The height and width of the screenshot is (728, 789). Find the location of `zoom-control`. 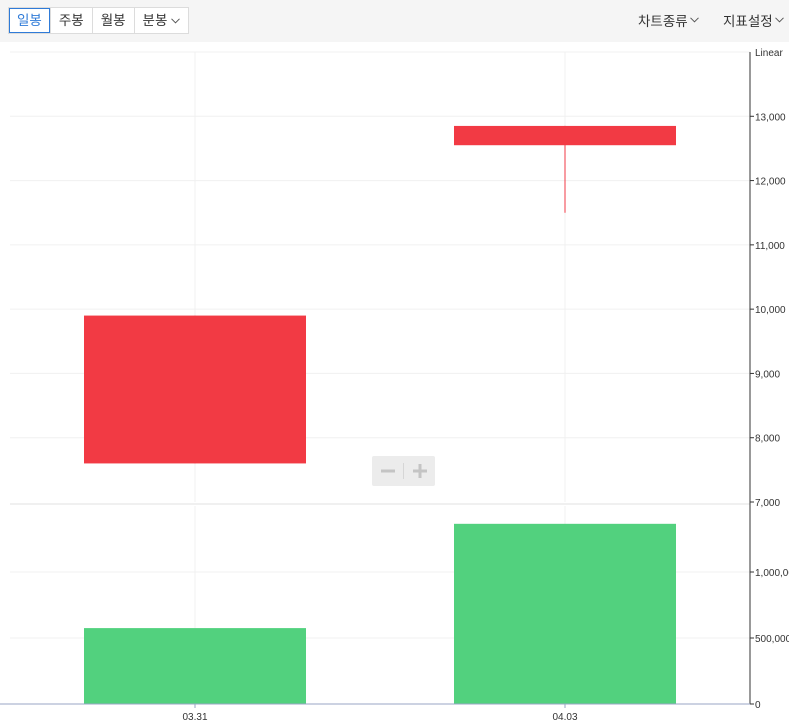

zoom-control is located at coordinates (403, 471).